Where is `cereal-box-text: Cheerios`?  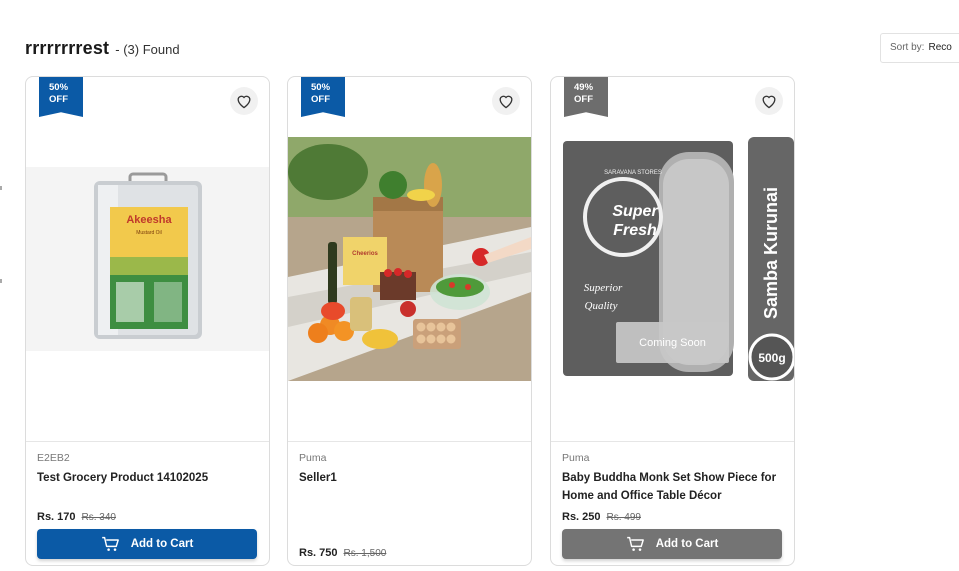 cereal-box-text: Cheerios is located at coordinates (365, 254).